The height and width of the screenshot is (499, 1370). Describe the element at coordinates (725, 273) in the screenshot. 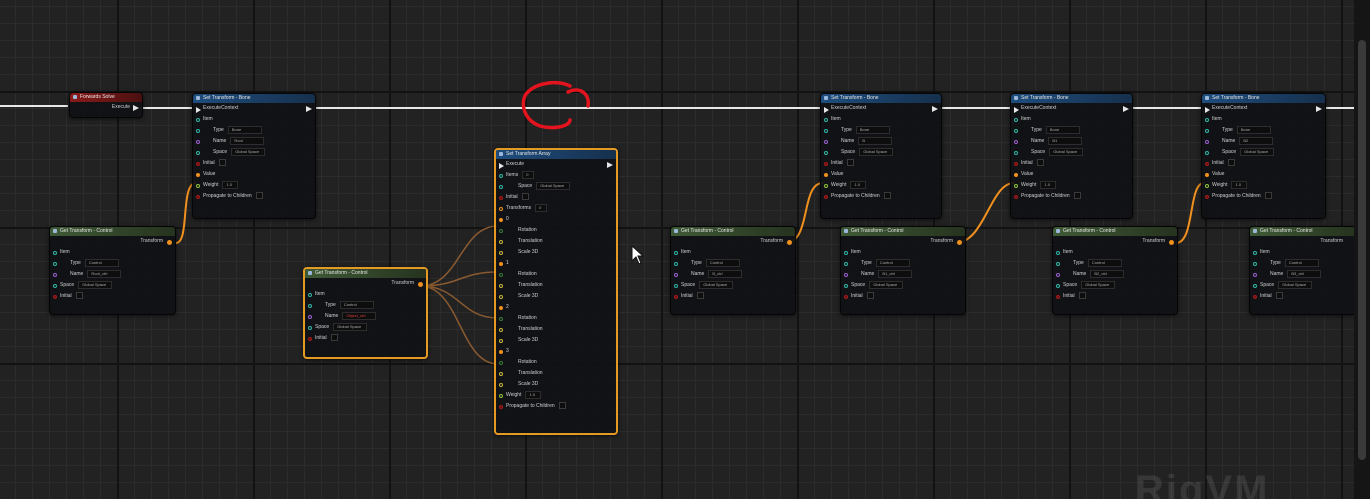

I see `name-dropdown: B_ctrl` at that location.